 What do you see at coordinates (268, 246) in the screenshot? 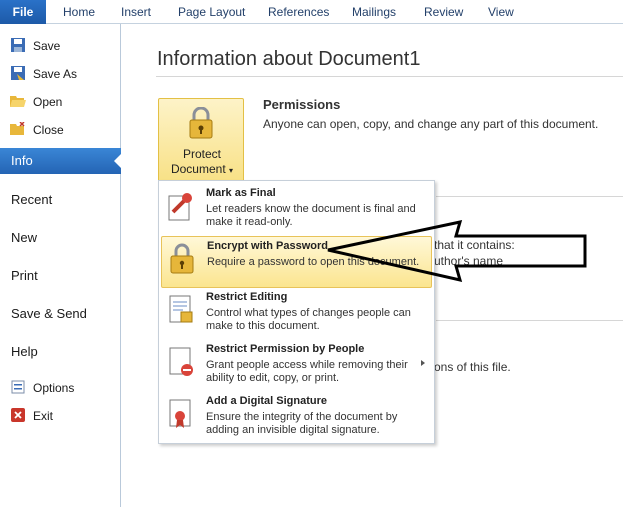
I see `menu-item-title: Encrypt with Password` at bounding box center [268, 246].